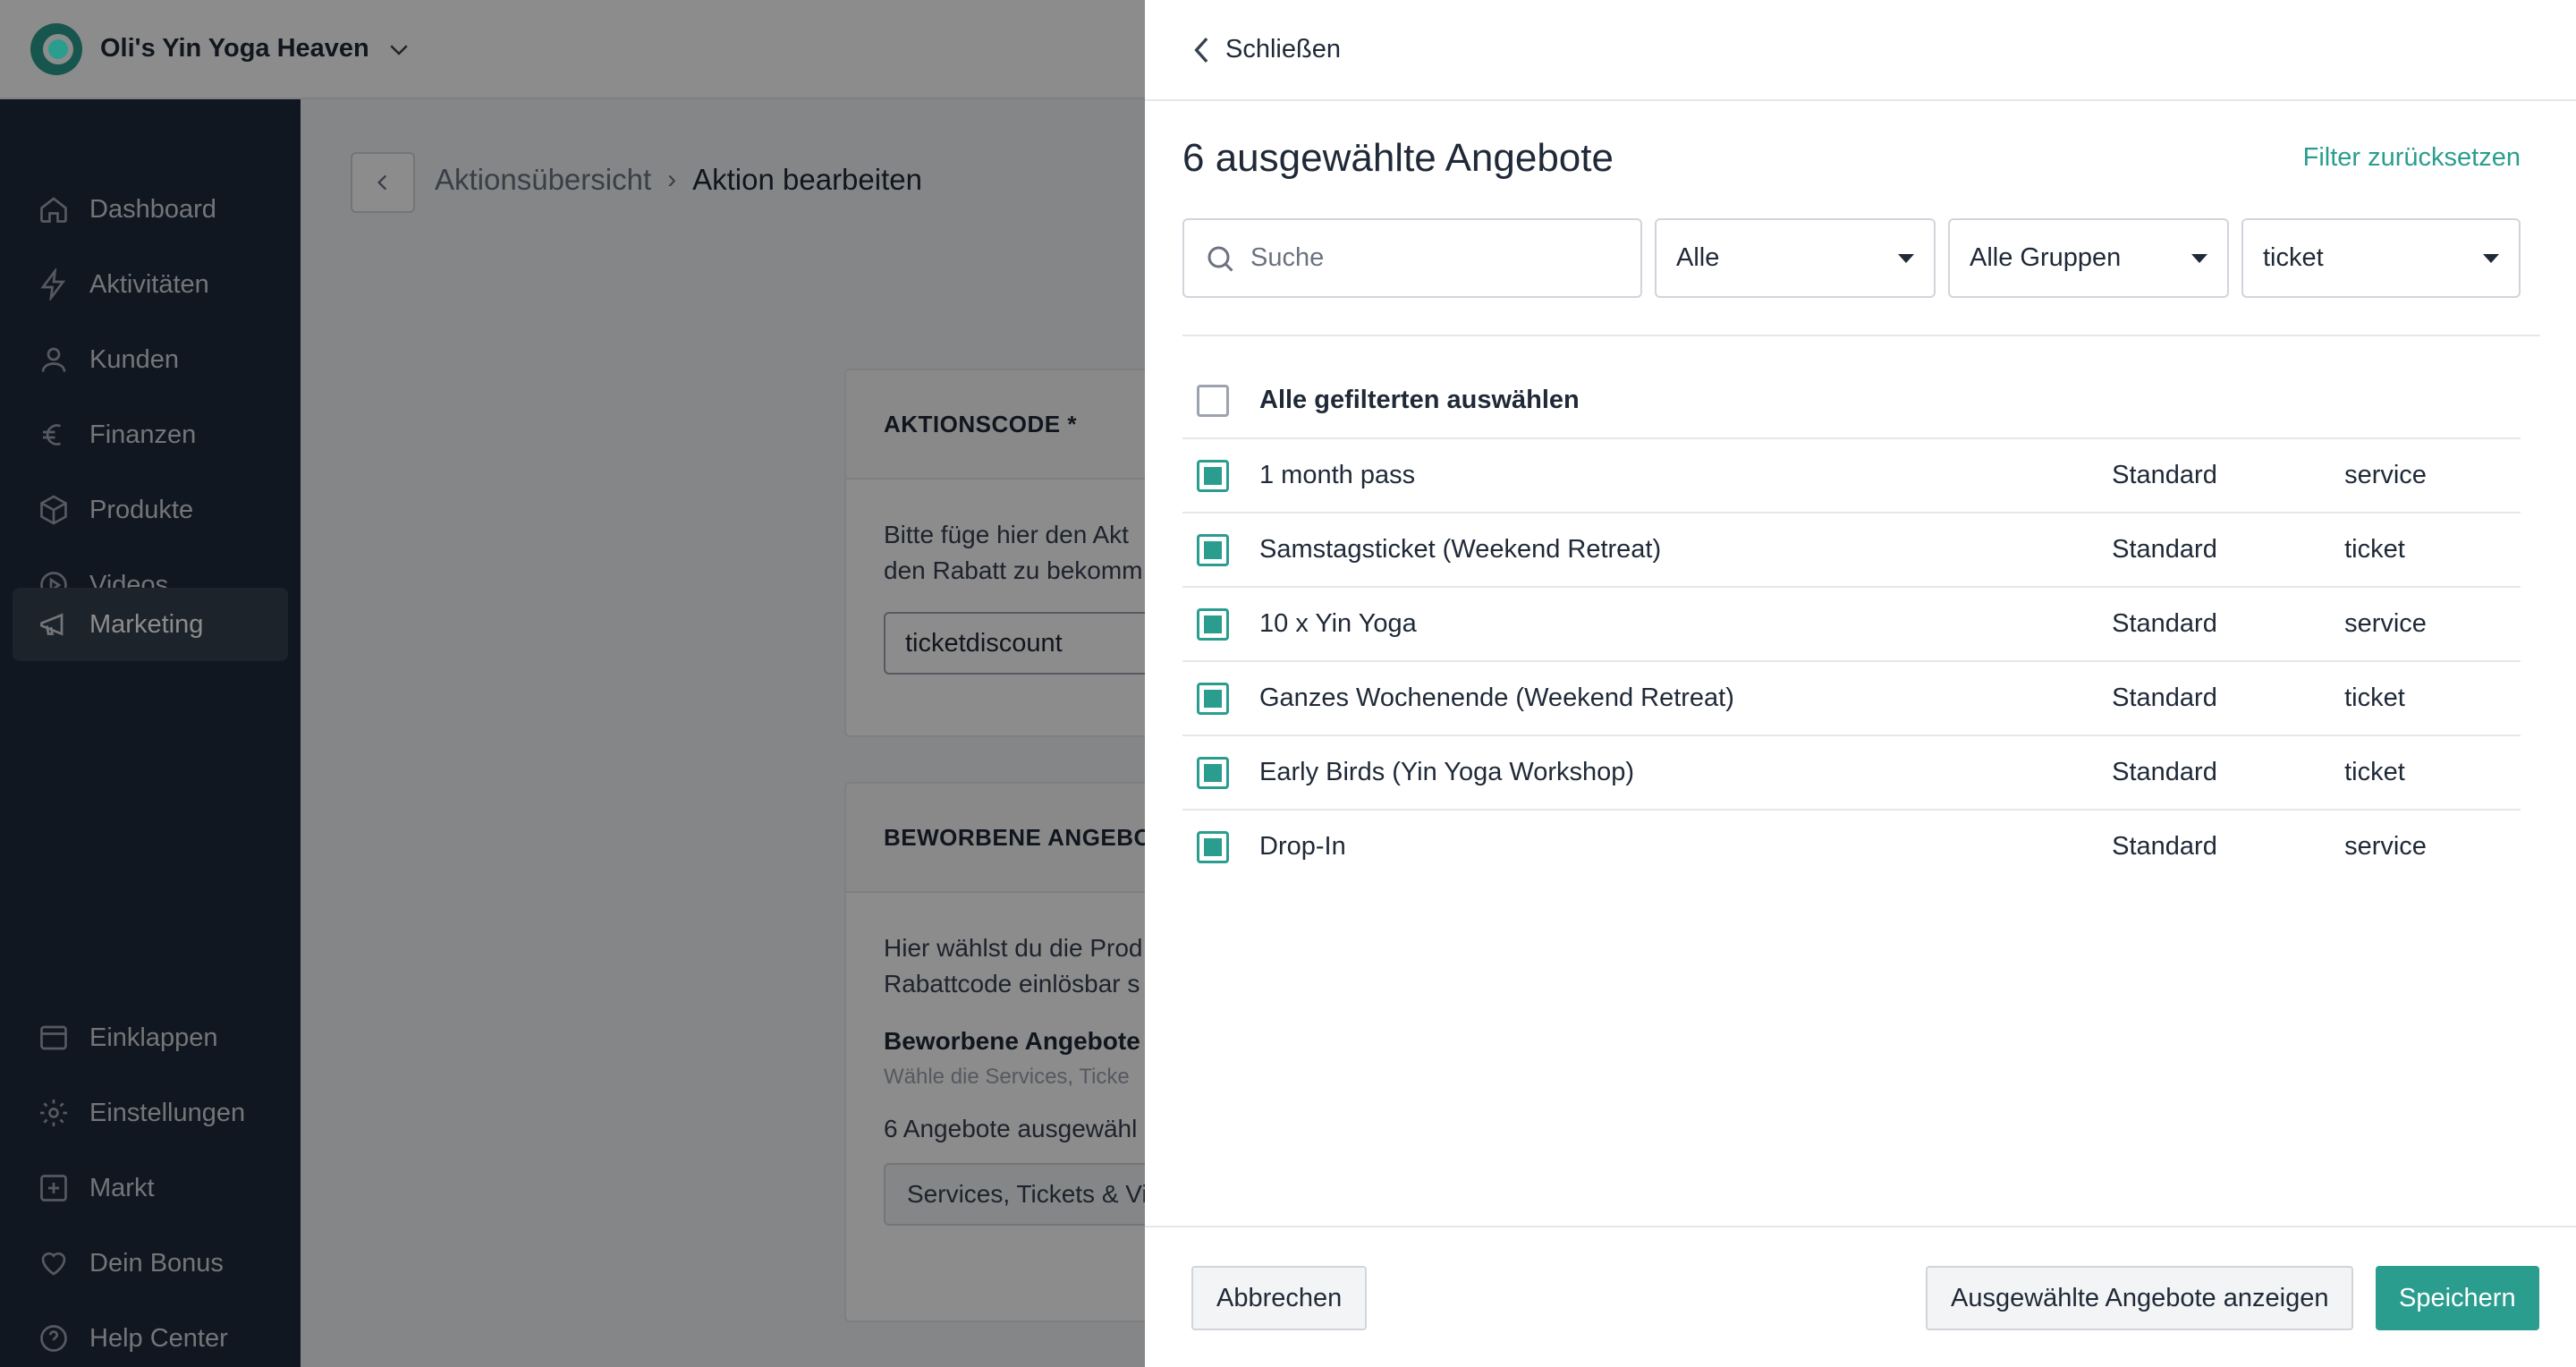  Describe the element at coordinates (1338, 623) in the screenshot. I see `offer-name: 10 x Yin Yoga` at that location.